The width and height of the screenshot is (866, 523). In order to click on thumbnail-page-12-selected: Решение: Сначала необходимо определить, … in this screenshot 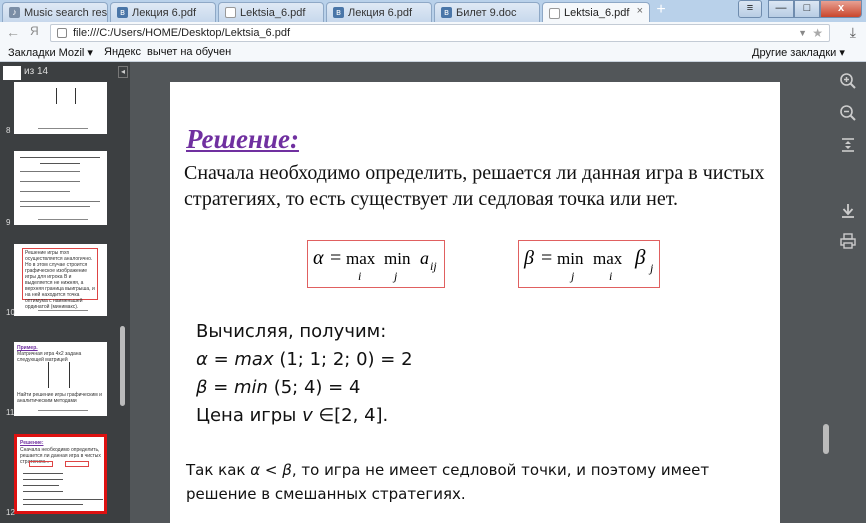, I will do `click(60, 474)`.